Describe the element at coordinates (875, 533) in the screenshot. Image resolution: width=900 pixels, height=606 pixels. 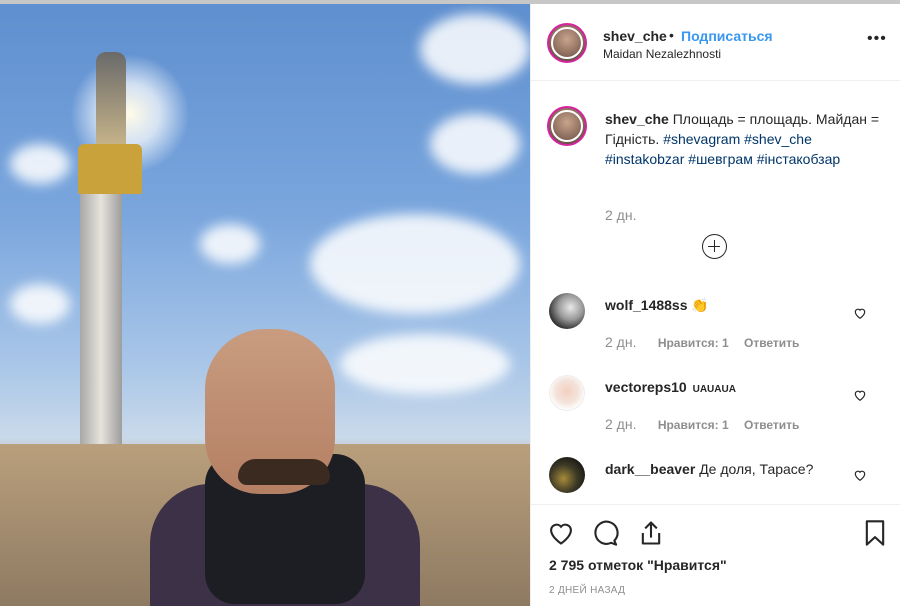
I see `bookmark-icon` at that location.